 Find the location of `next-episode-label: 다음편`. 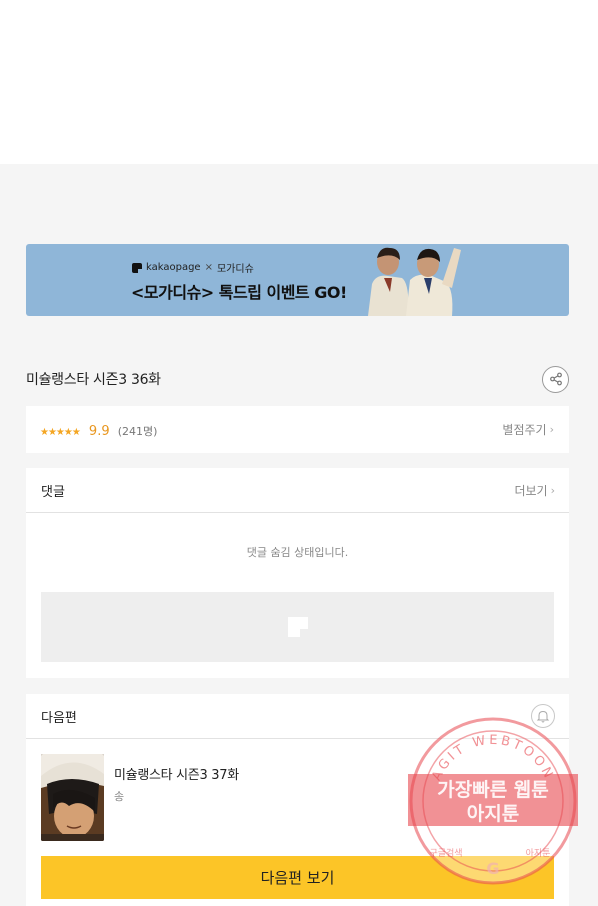

next-episode-label: 다음편 is located at coordinates (59, 718).